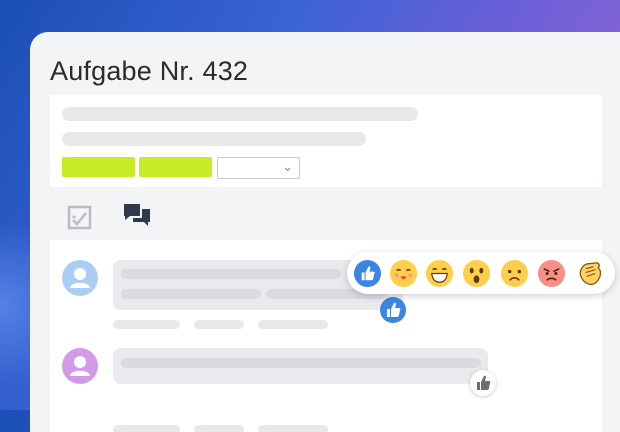 The image size is (620, 432). What do you see at coordinates (439, 273) in the screenshot?
I see `grin-face-icon` at bounding box center [439, 273].